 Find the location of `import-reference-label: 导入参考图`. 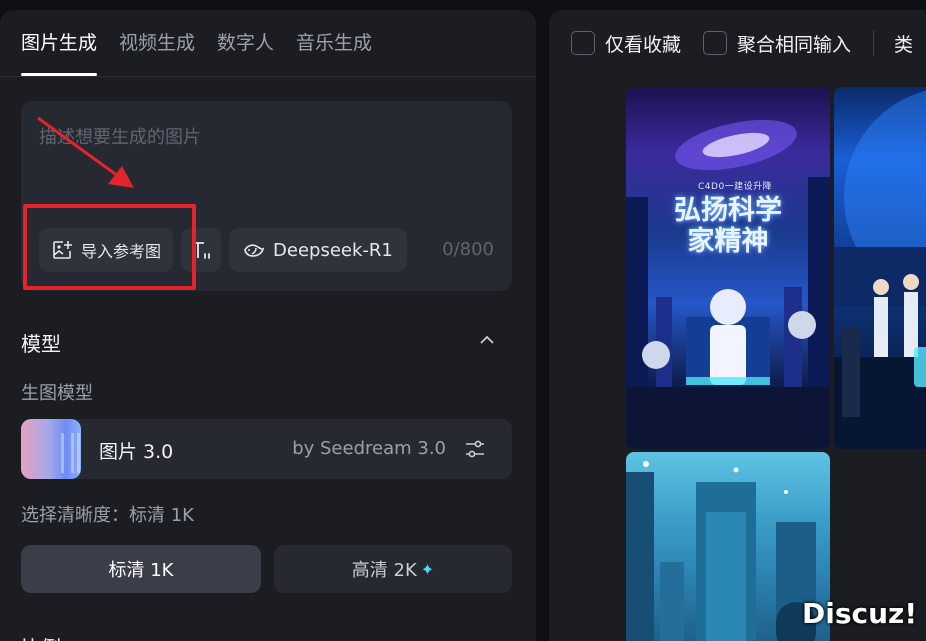

import-reference-label: 导入参考图 is located at coordinates (121, 251).